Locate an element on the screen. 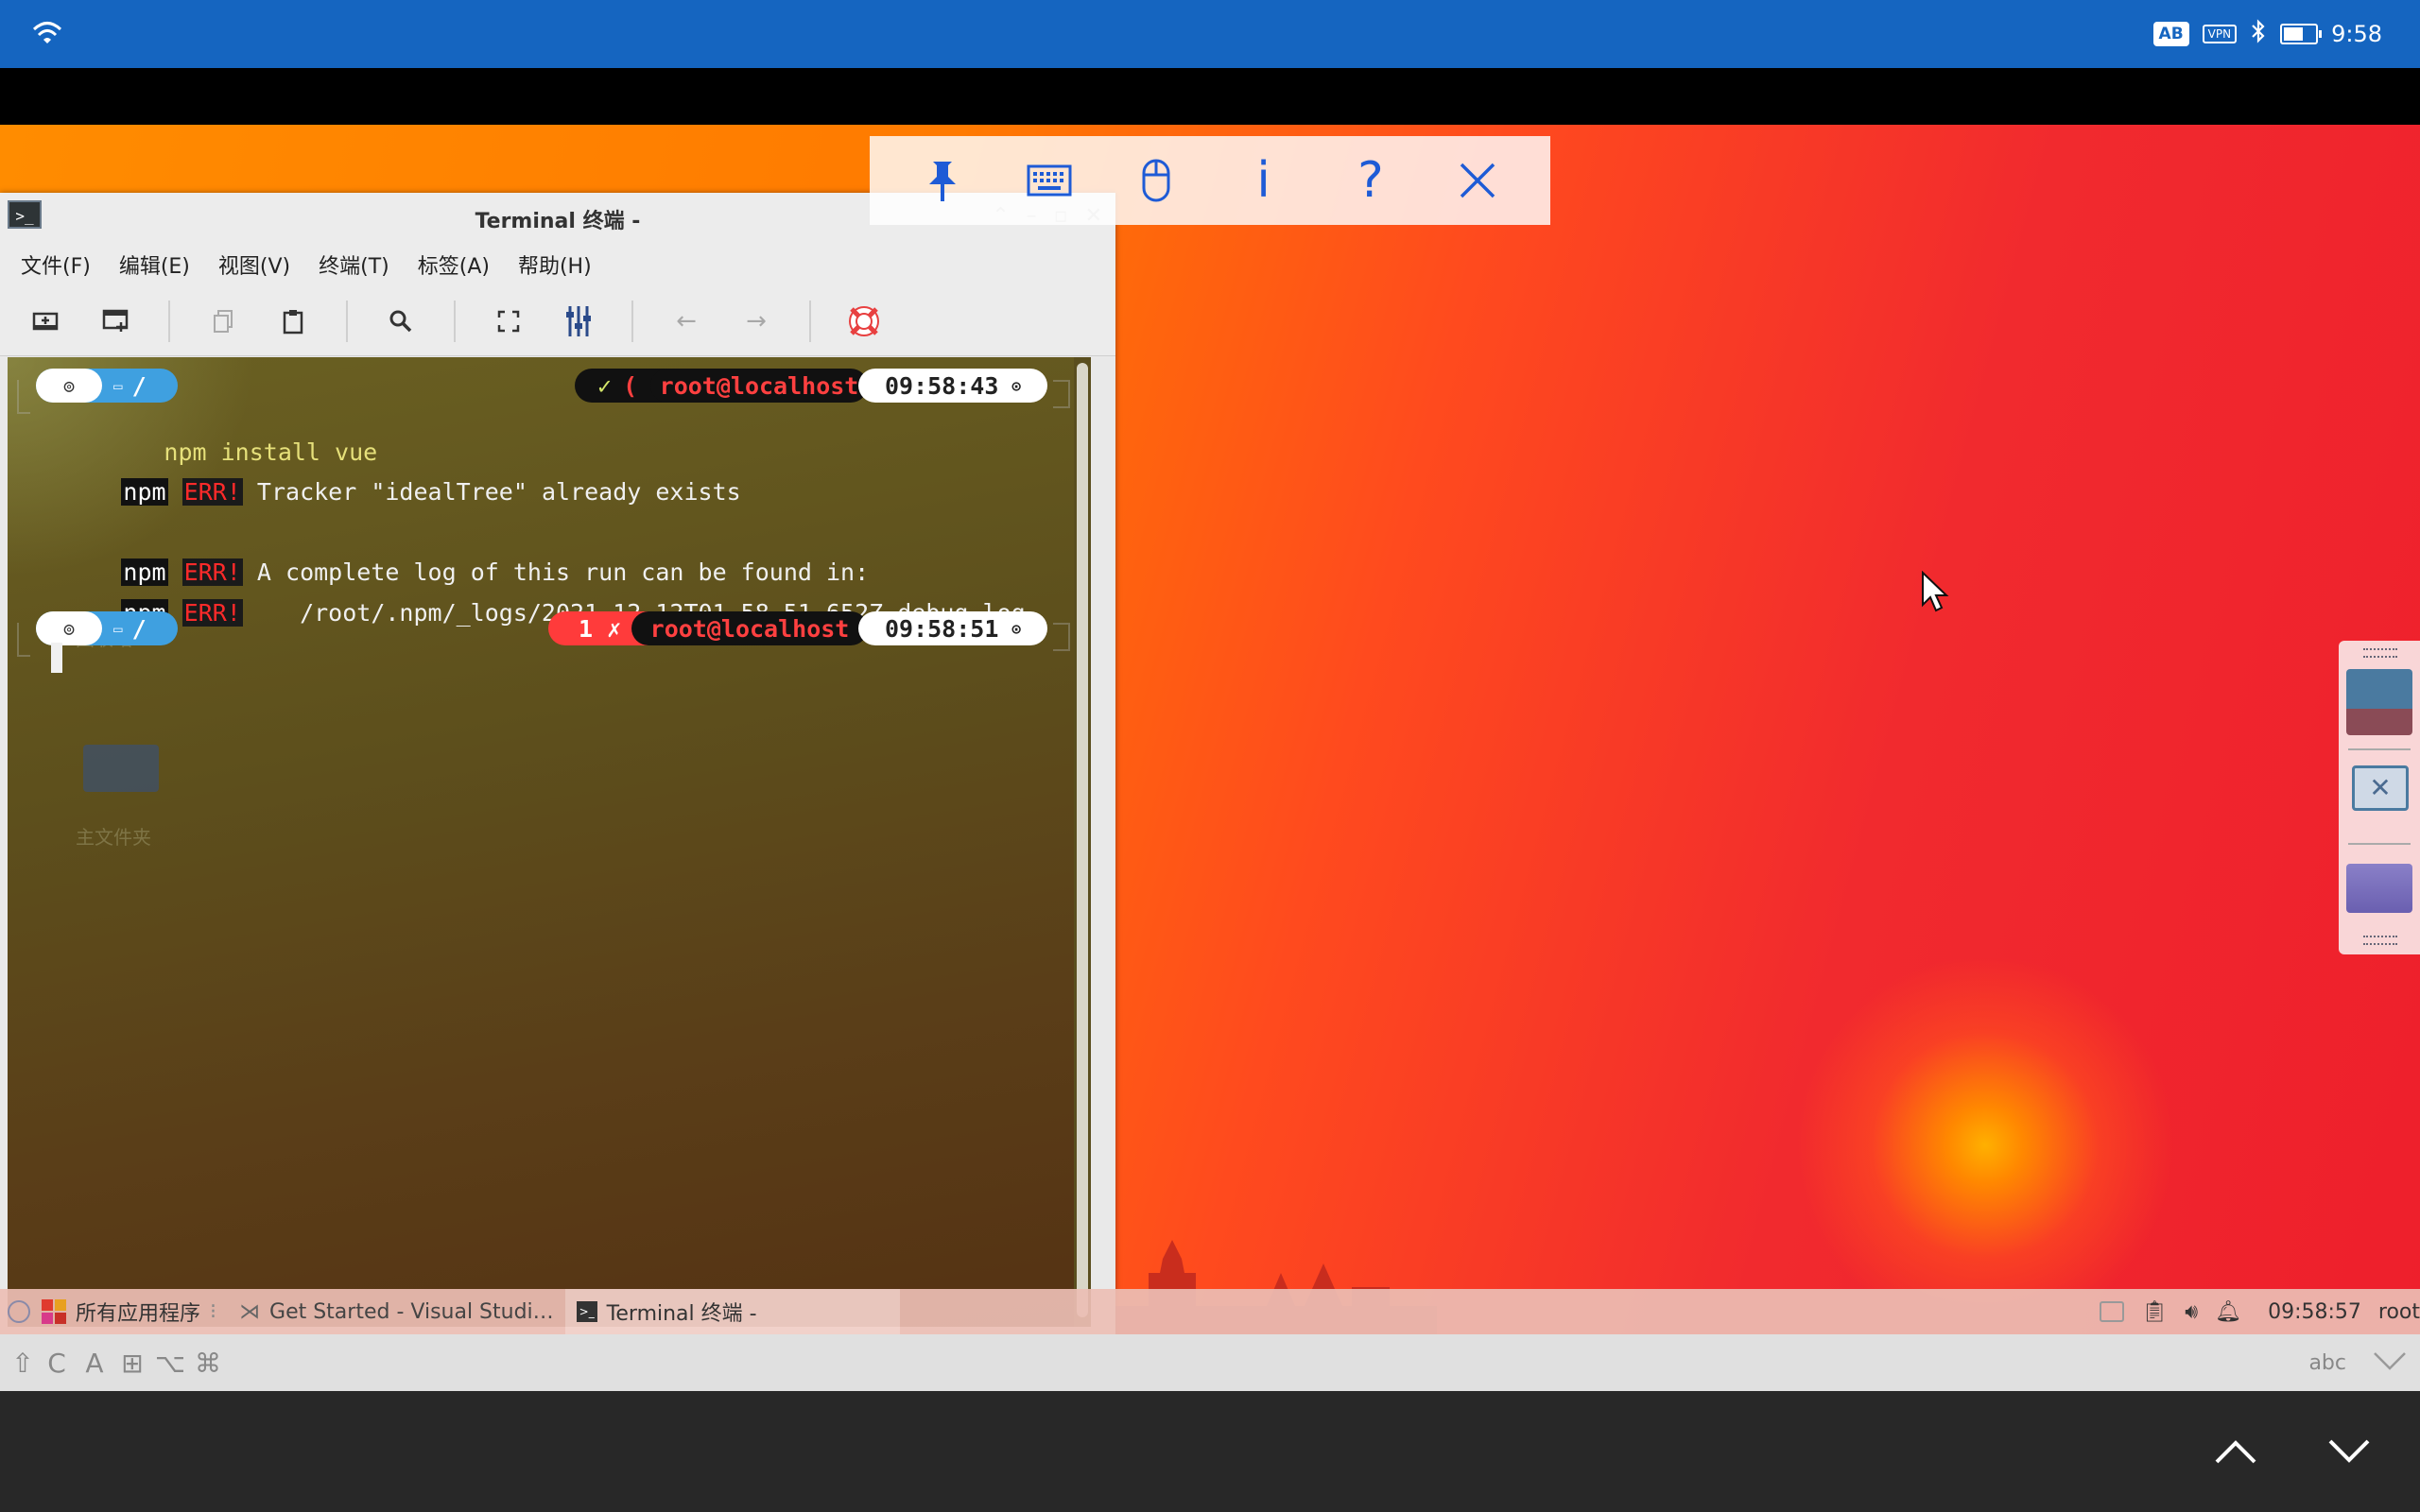 This screenshot has height=1512, width=2420. debian-swirl-icon: ◎ is located at coordinates (69, 385).